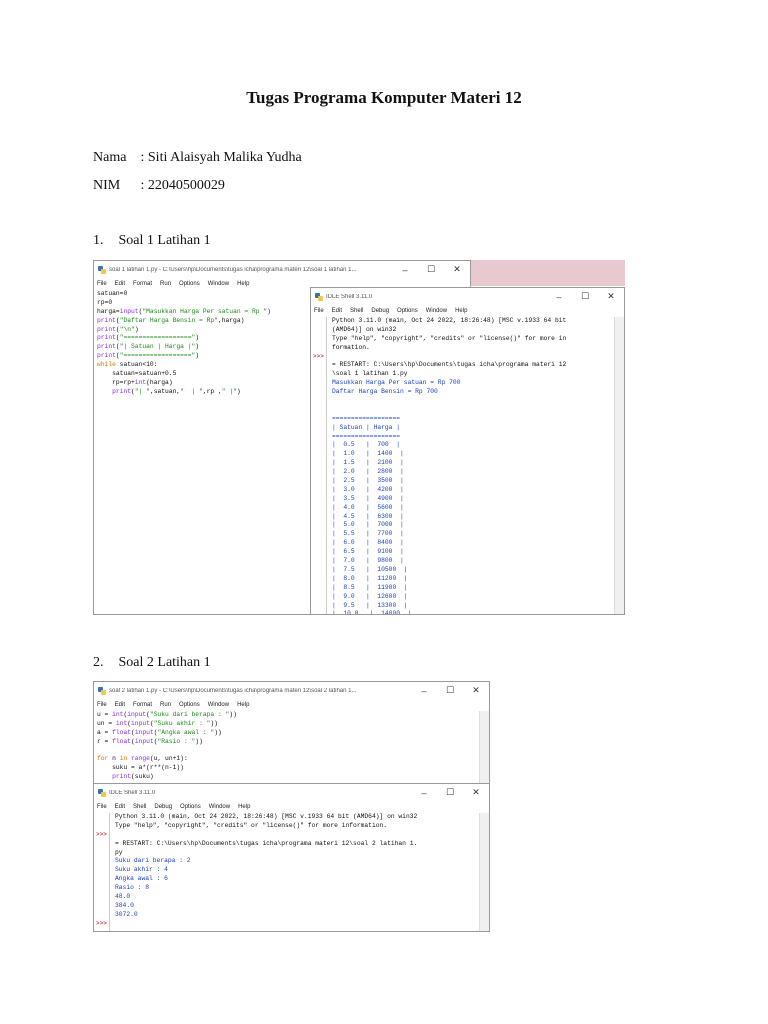 Image resolution: width=768 pixels, height=1024 pixels. Describe the element at coordinates (293, 724) in the screenshot. I see `code-line: un = int(input("Suku akhir : "))` at that location.